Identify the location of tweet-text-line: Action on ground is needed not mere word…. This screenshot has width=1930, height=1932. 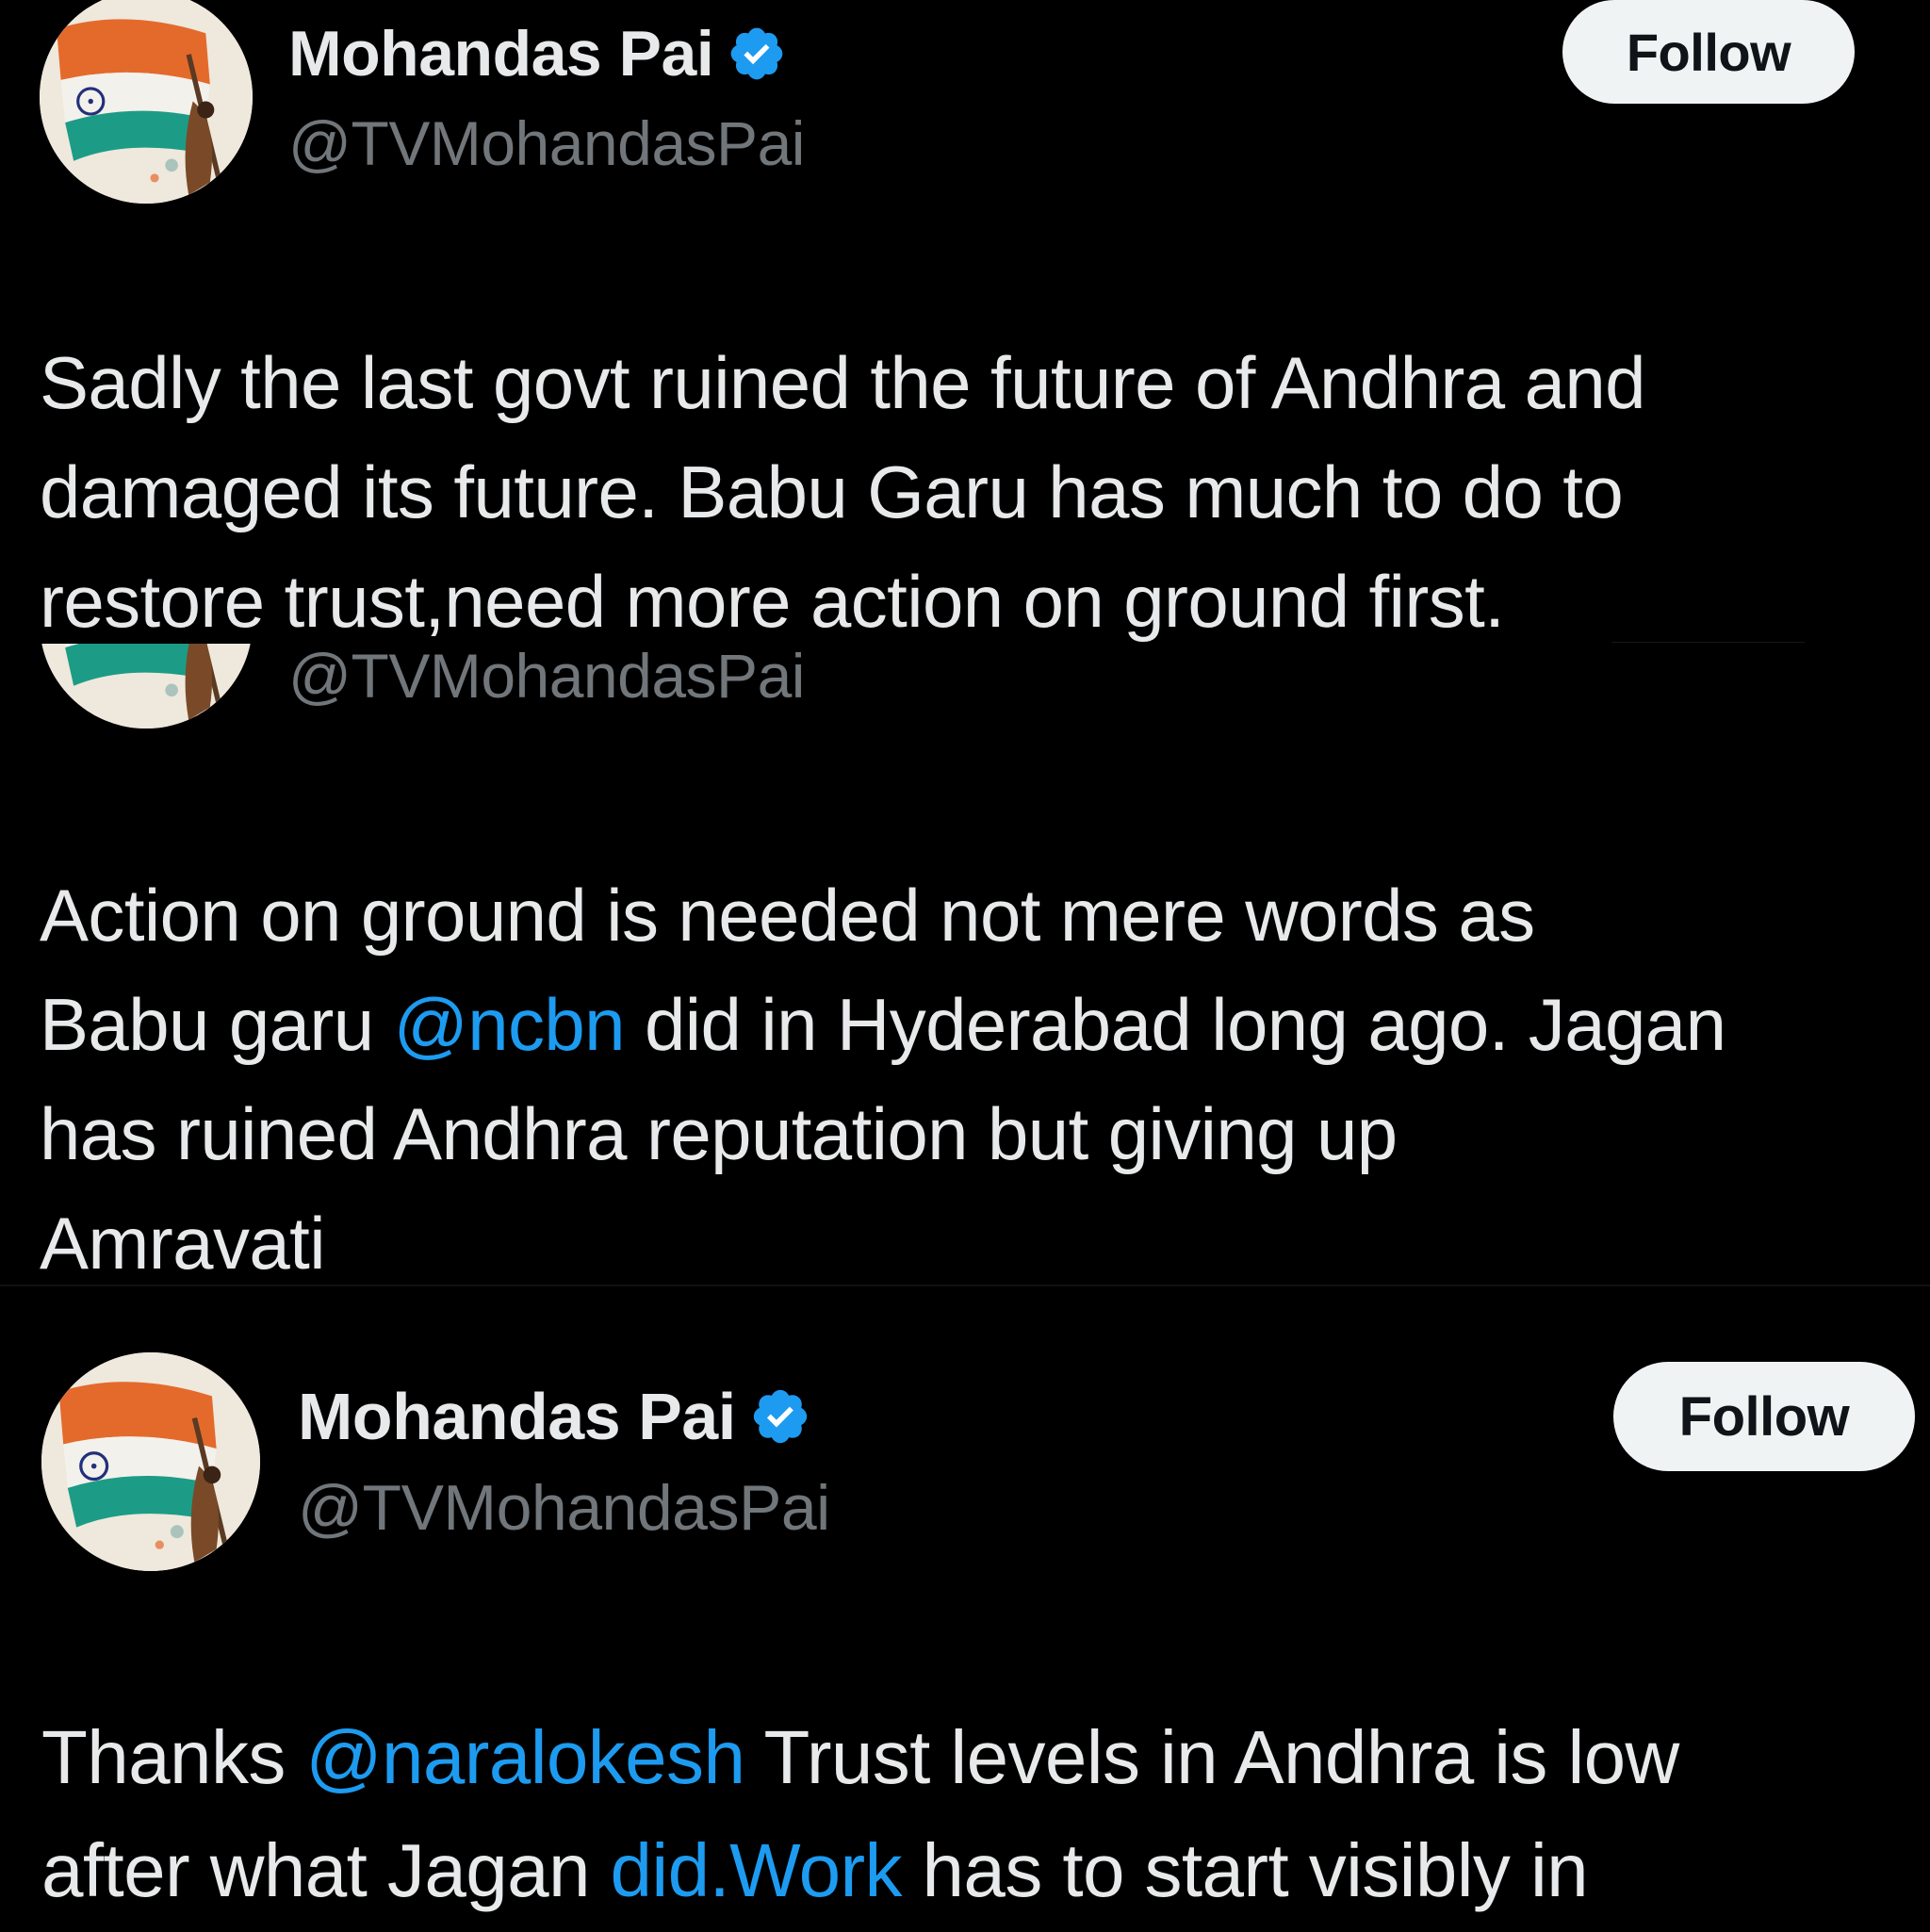
(787, 915).